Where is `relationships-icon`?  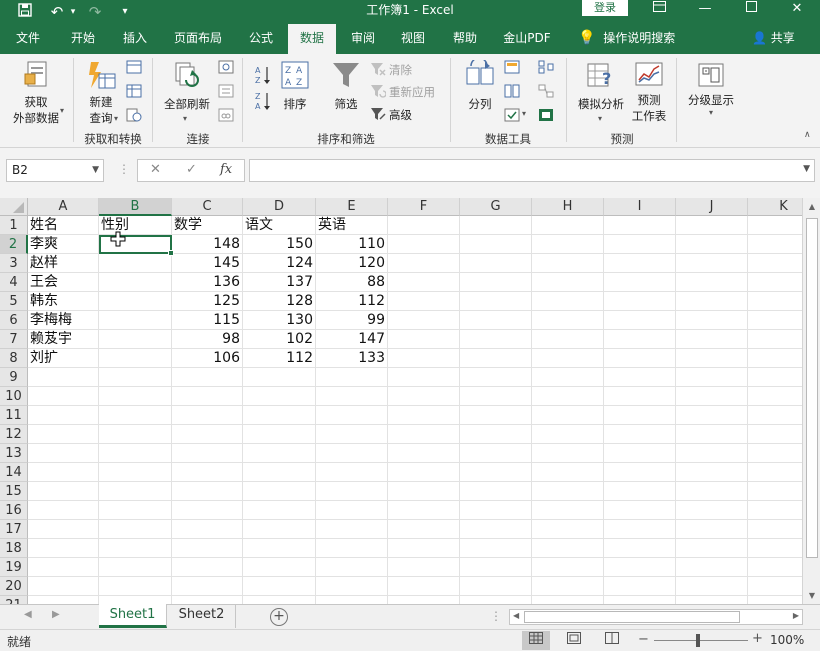 relationships-icon is located at coordinates (546, 91).